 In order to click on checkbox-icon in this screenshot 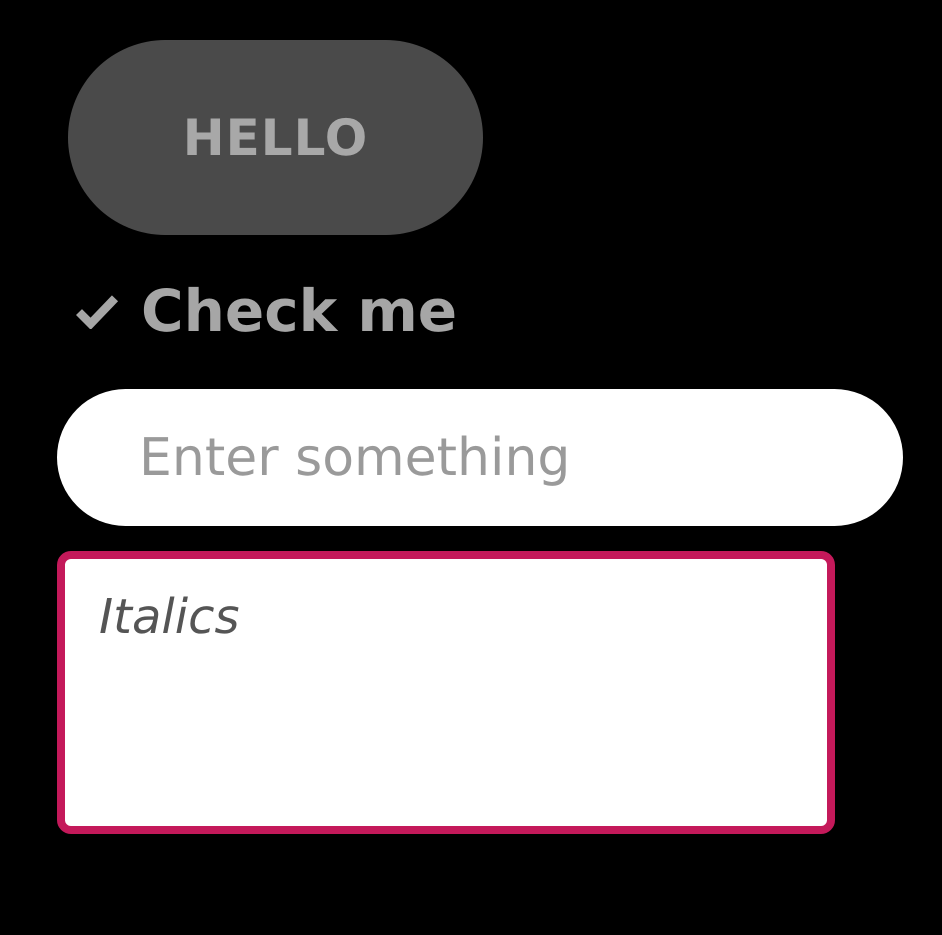, I will do `click(97, 311)`.